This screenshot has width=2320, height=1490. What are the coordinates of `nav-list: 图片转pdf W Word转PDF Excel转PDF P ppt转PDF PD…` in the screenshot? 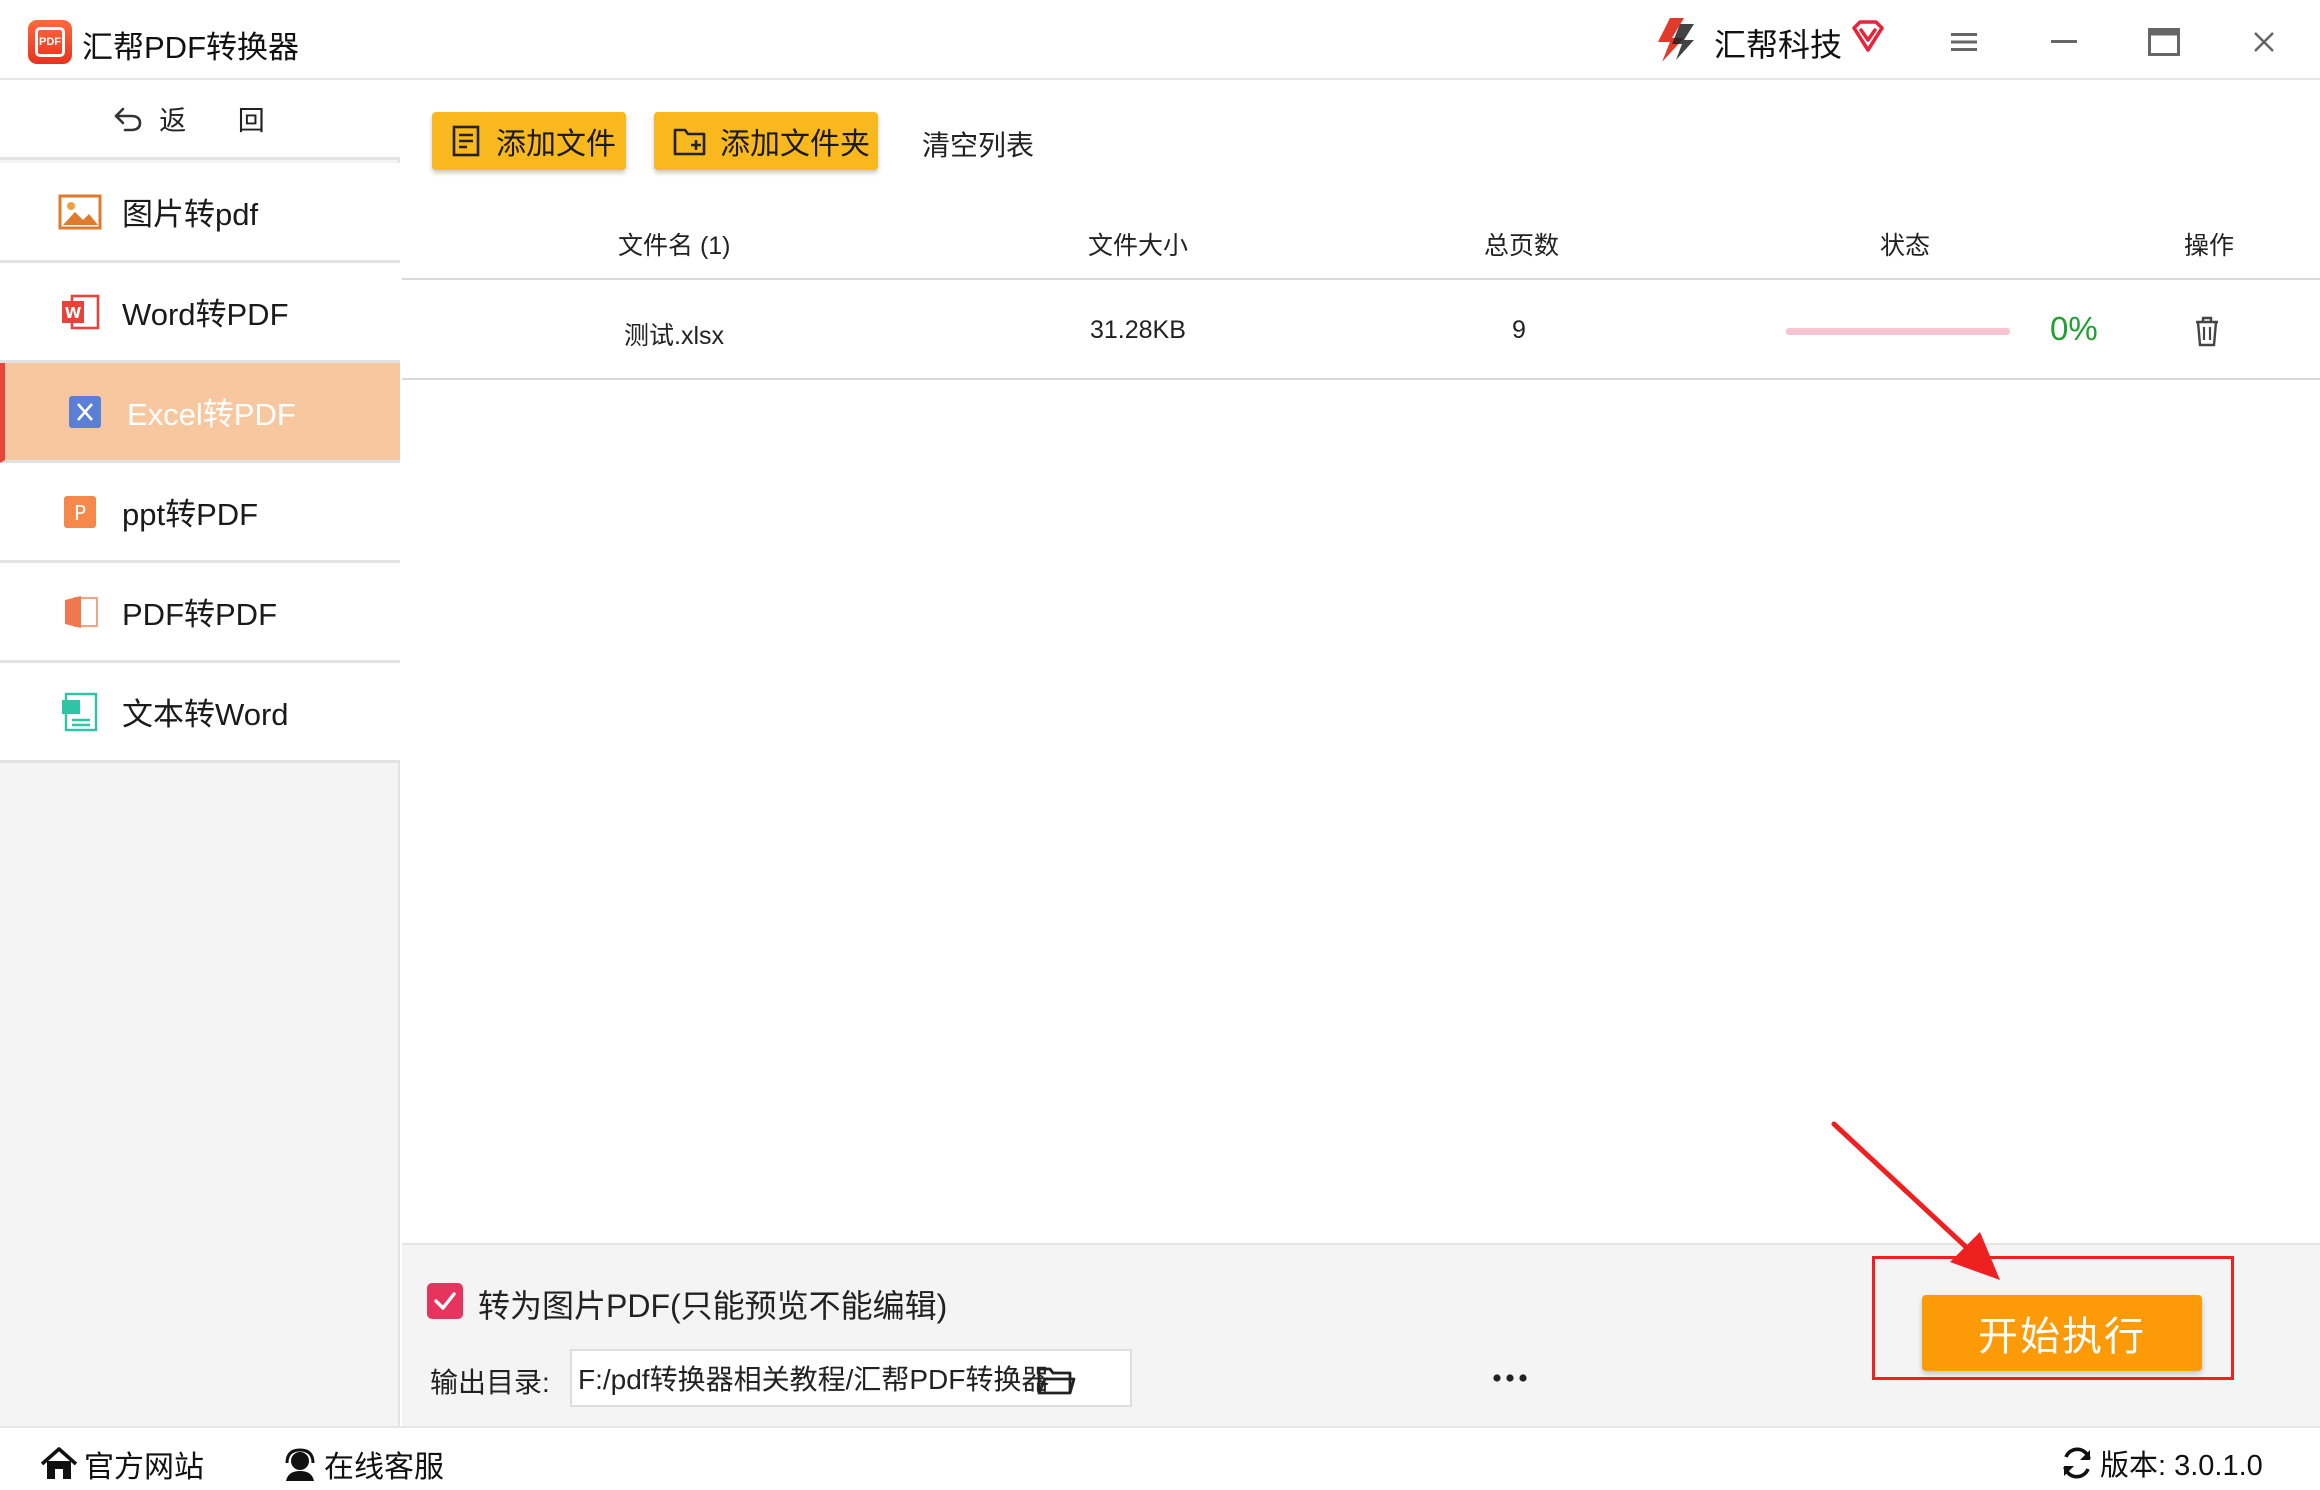 It's located at (200, 463).